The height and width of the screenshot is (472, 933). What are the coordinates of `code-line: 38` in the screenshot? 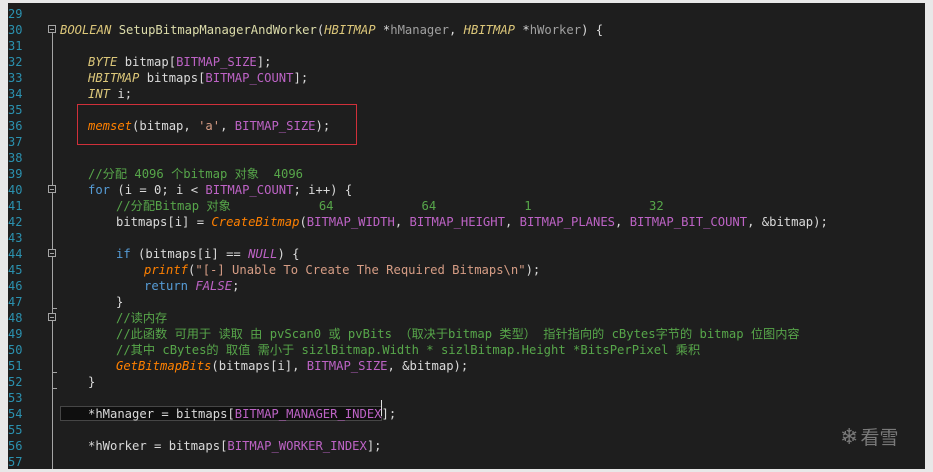 It's located at (466, 158).